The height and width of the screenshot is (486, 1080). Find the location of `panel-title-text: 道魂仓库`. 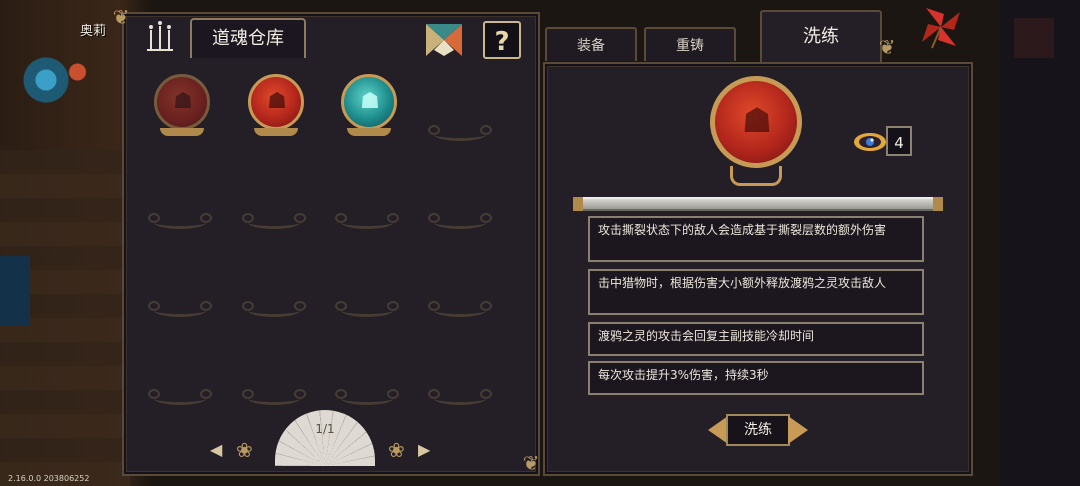

panel-title-text: 道魂仓库 is located at coordinates (248, 38).